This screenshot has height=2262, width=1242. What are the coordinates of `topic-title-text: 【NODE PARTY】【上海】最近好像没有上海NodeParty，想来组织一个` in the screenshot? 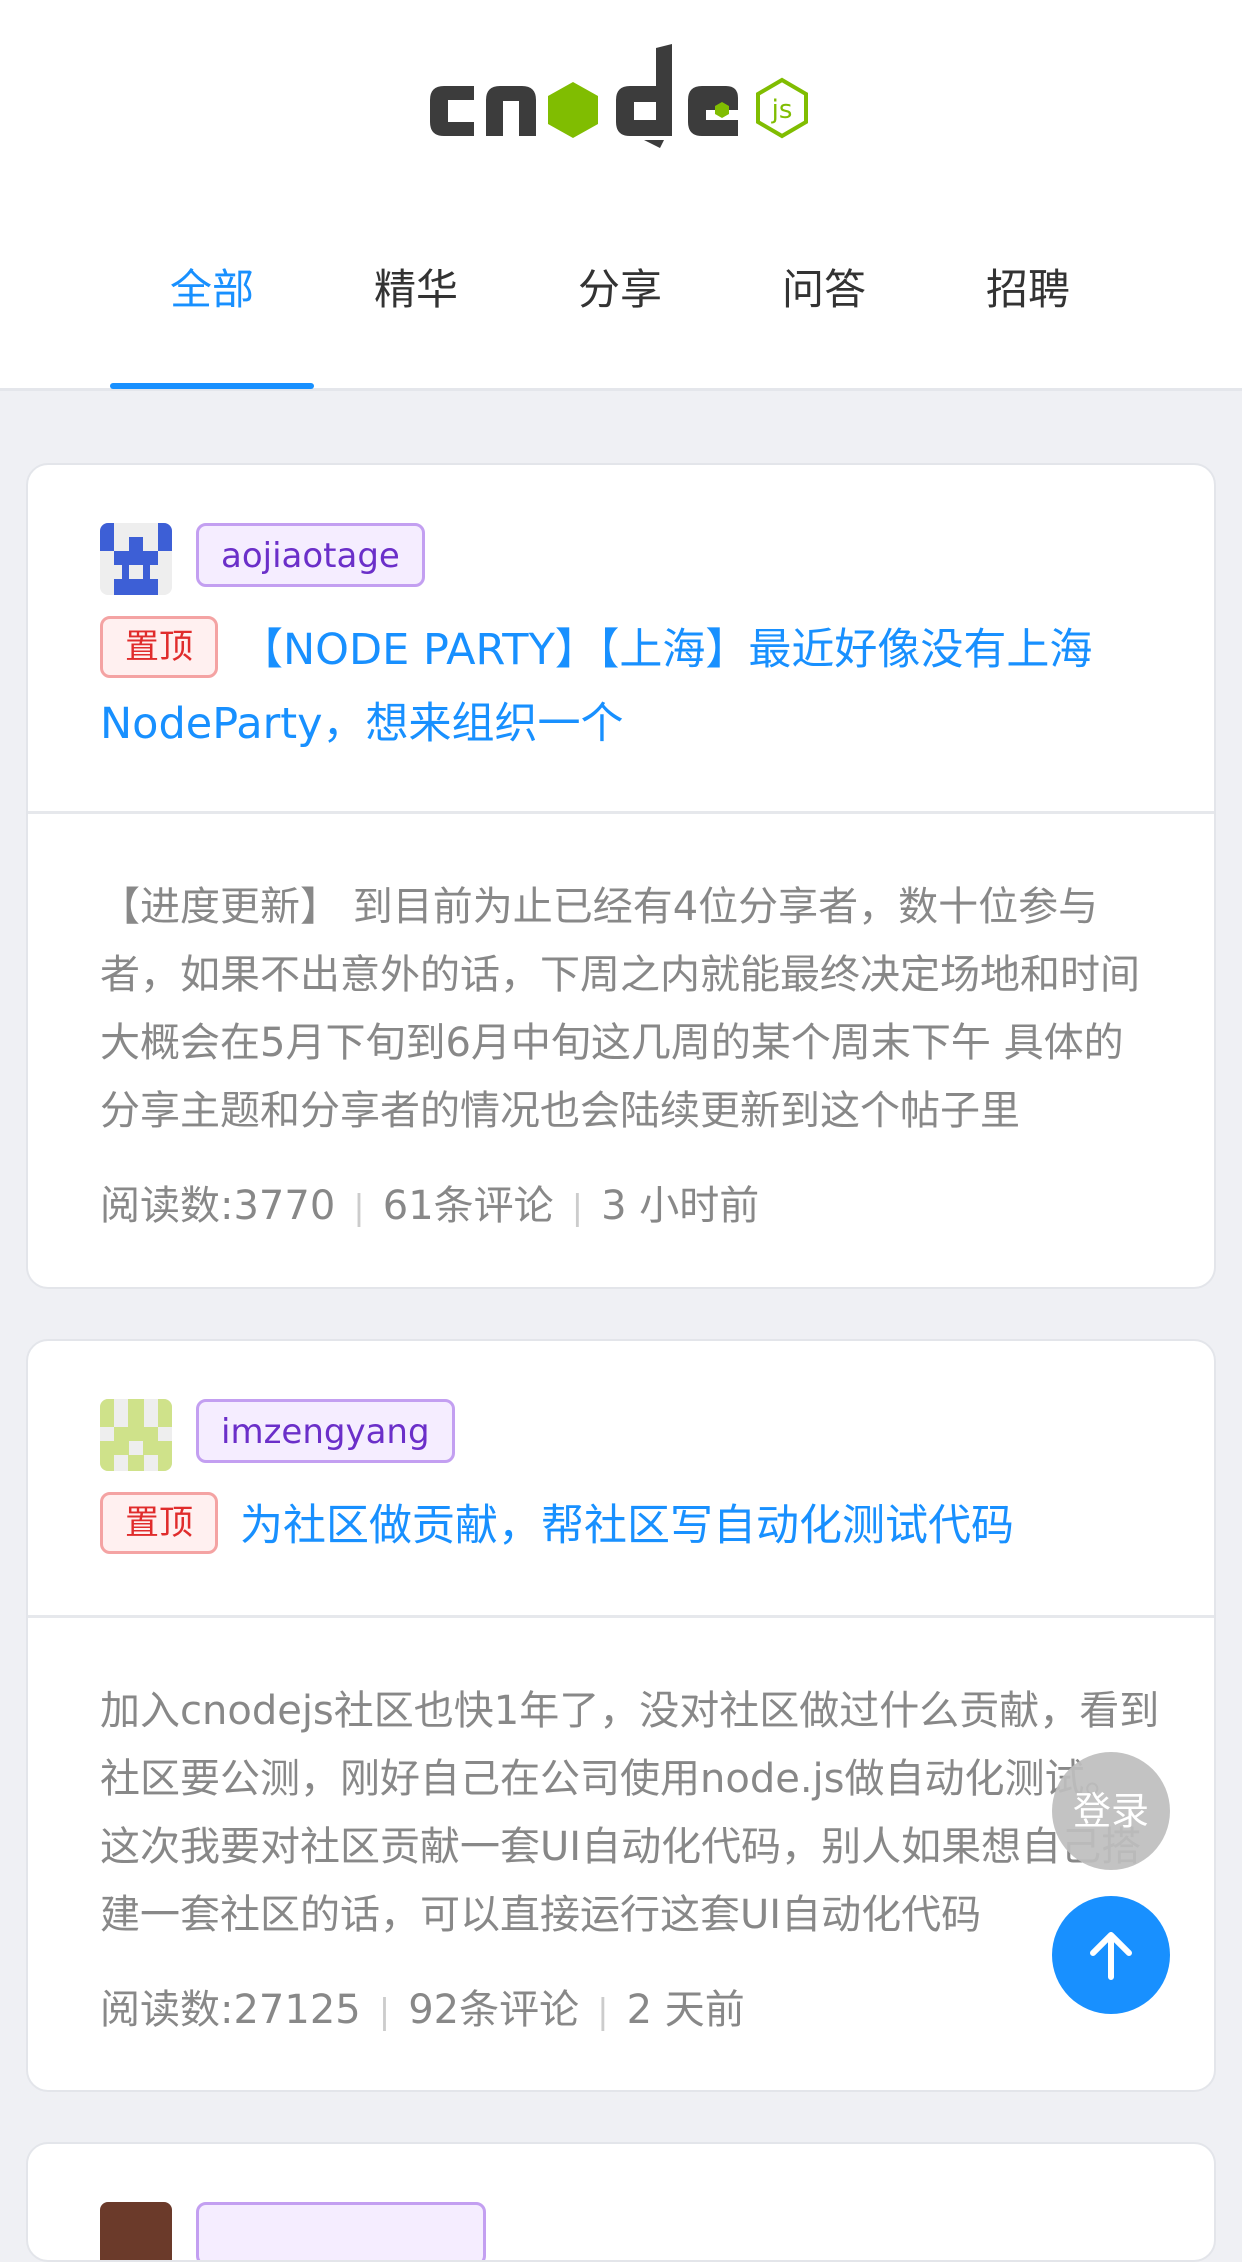 It's located at (596, 687).